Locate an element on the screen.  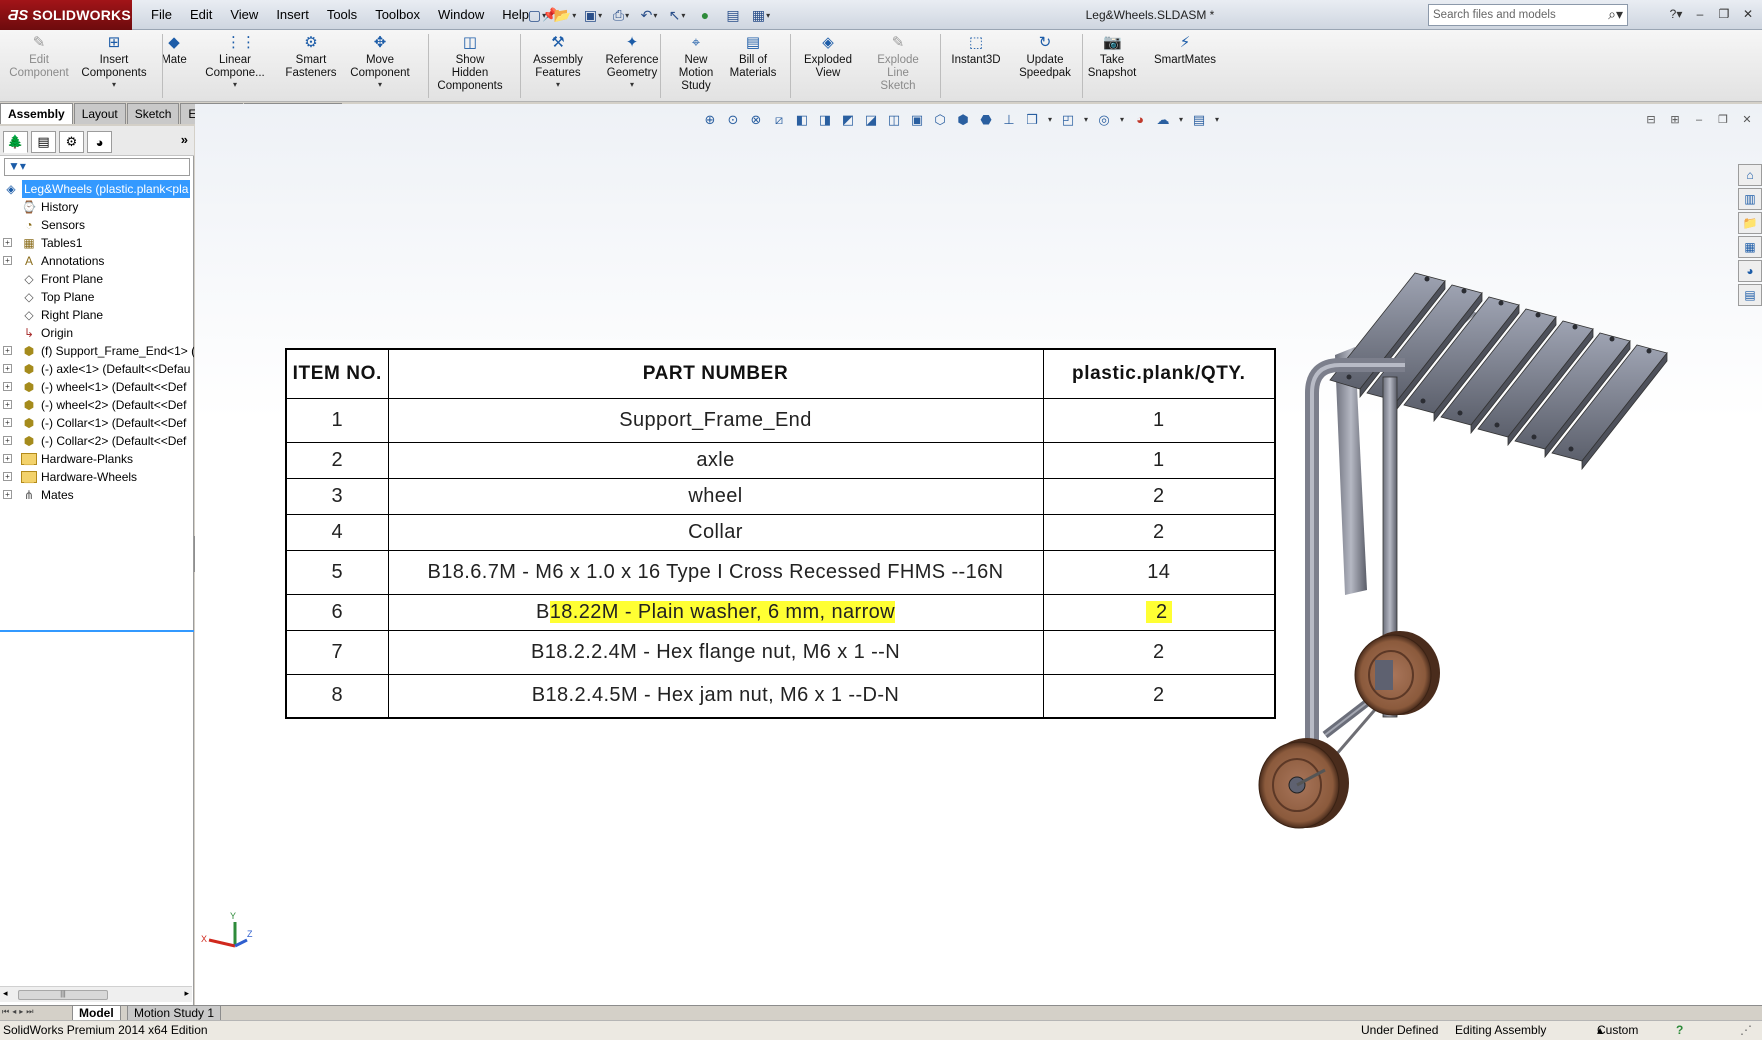
menu-insert: Insert is located at coordinates (292, 15).